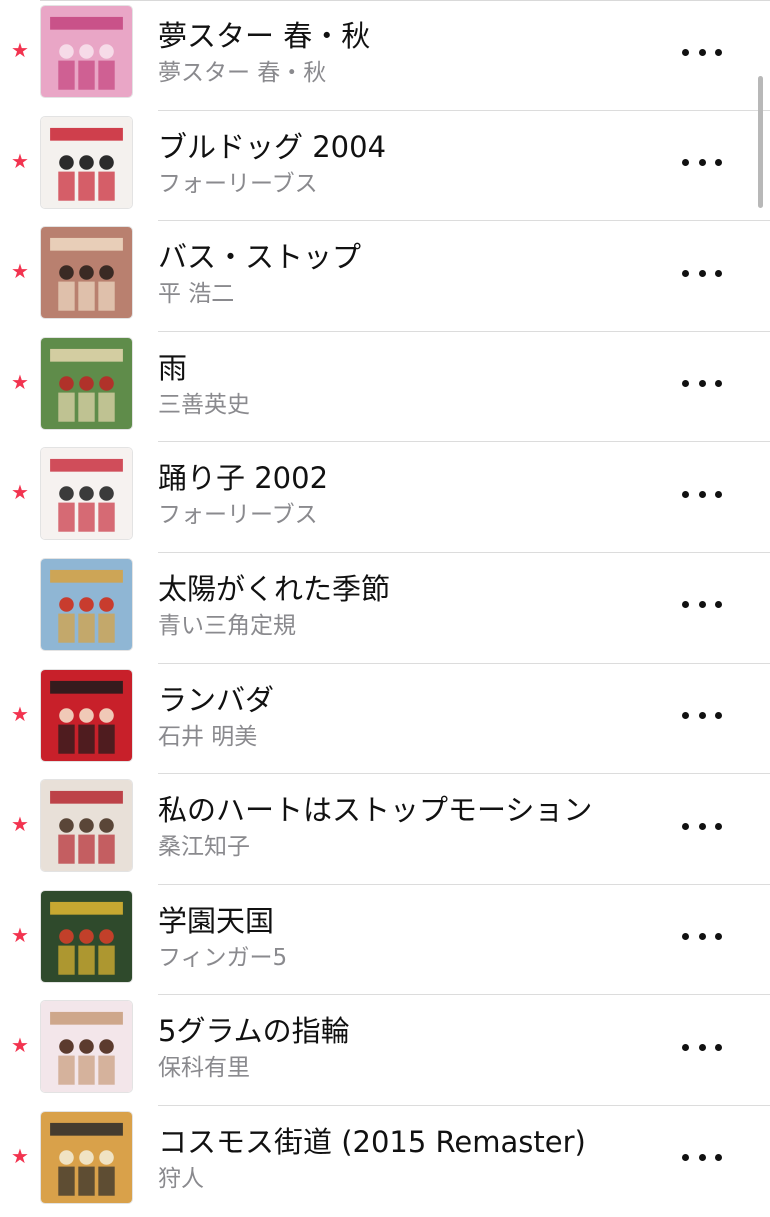 The image size is (770, 1217). Describe the element at coordinates (86, 826) in the screenshot. I see `album-art-kuwae-tomoko` at that location.